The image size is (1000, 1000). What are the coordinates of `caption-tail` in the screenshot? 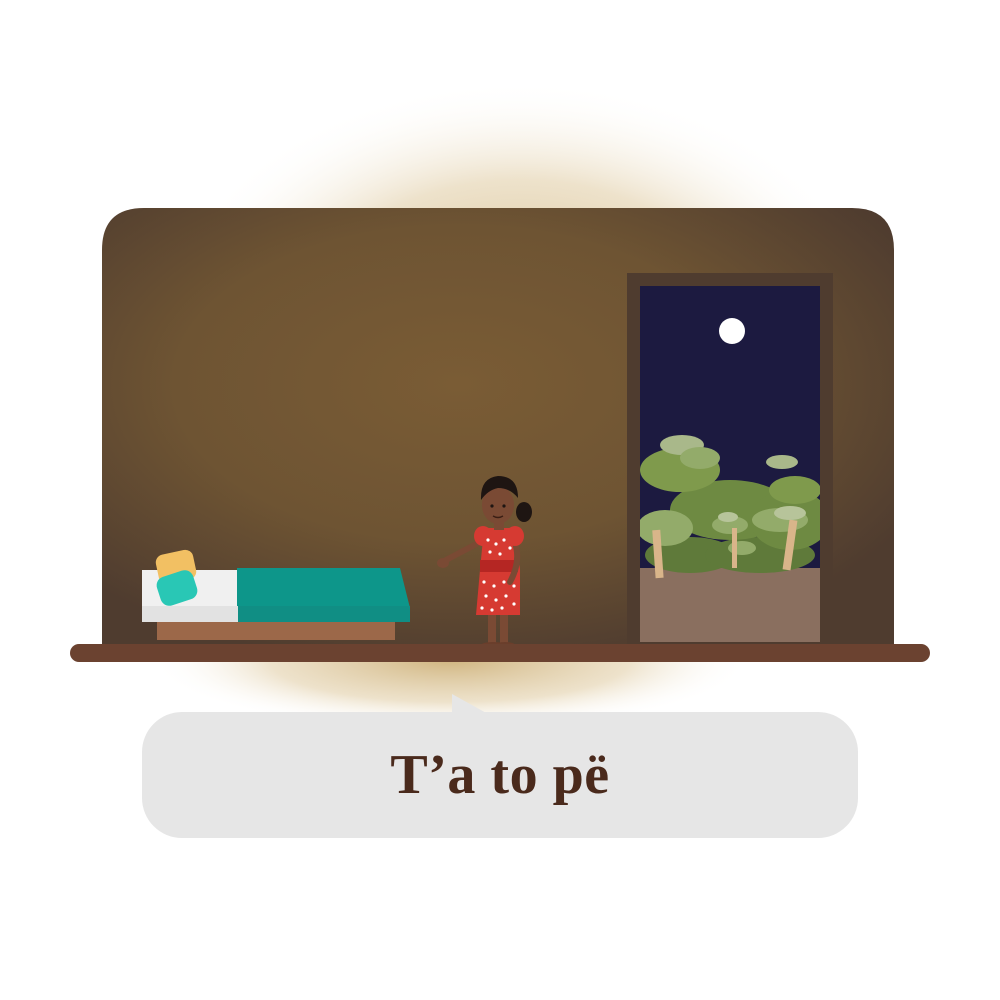 It's located at (470, 704).